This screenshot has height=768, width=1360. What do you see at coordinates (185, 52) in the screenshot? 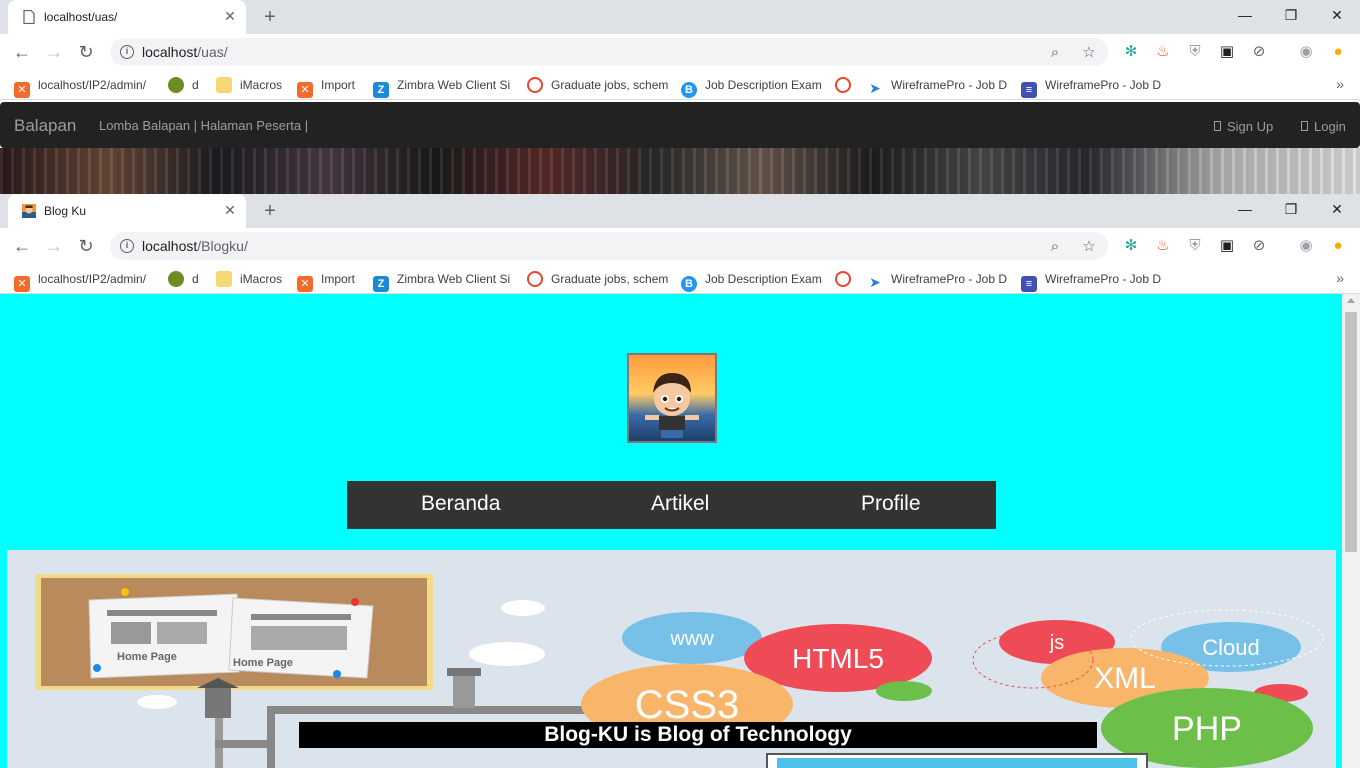
I see `url-text: localhost/uas/` at bounding box center [185, 52].